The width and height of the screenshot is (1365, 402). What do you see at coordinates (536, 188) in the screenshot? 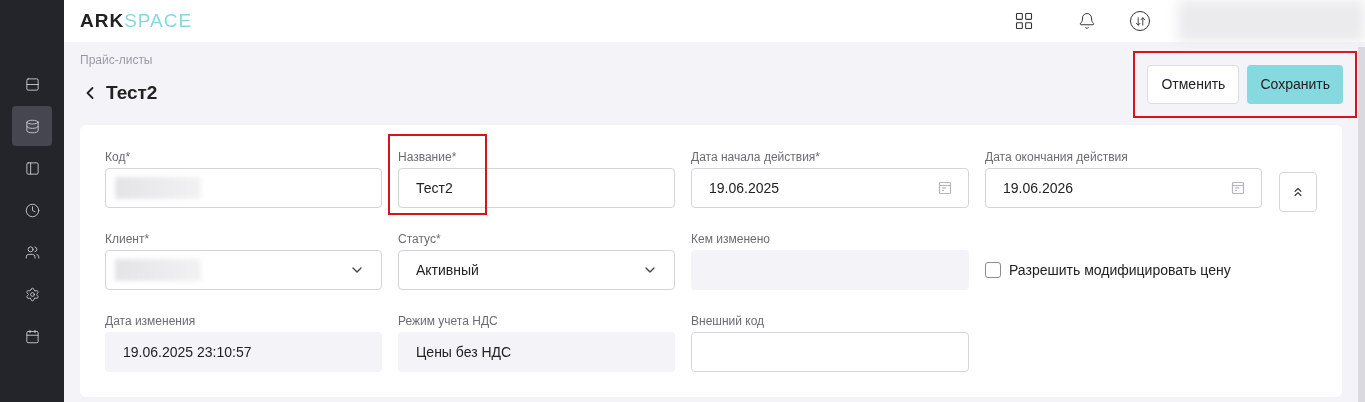
I see `input-field: Тест2` at bounding box center [536, 188].